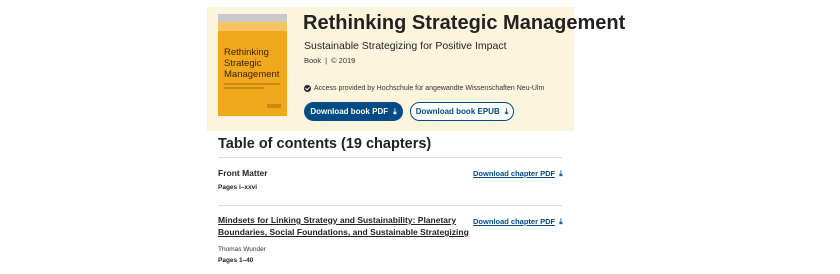 The height and width of the screenshot is (274, 840). Describe the element at coordinates (252, 74) in the screenshot. I see `cover-title-line: Management` at that location.